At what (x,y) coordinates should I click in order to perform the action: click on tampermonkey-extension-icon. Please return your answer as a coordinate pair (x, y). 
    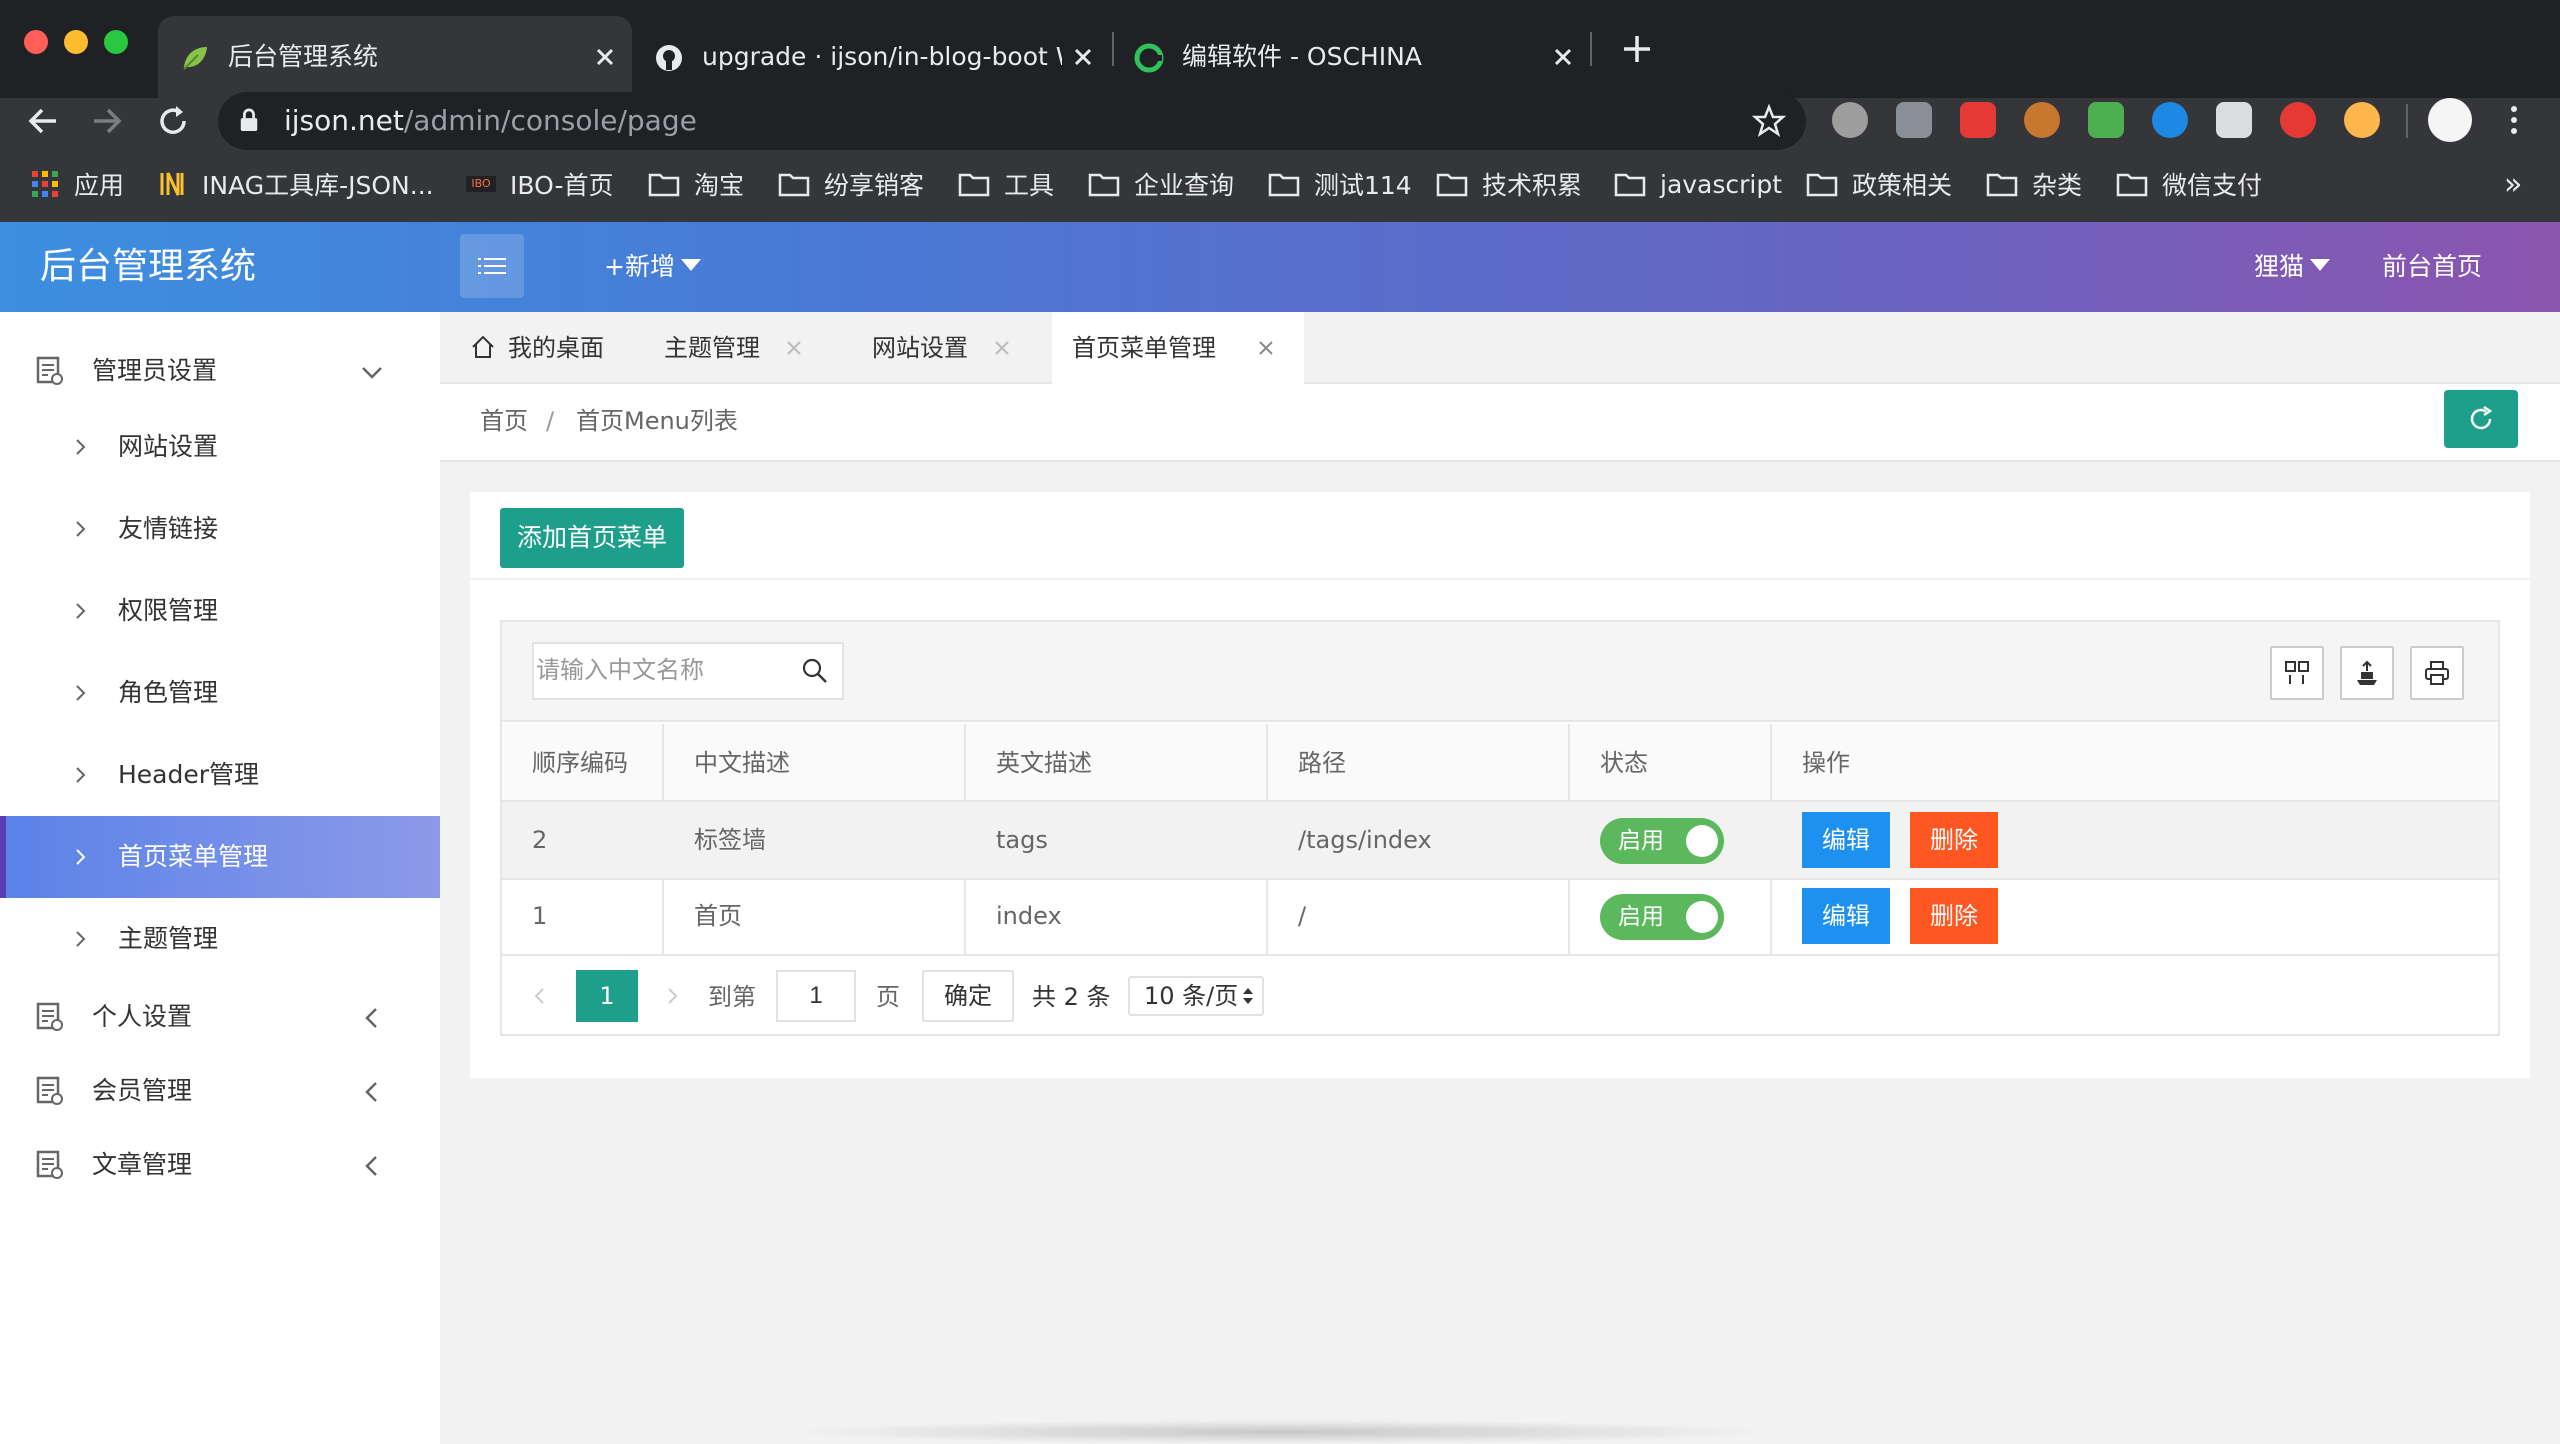
    Looking at the image, I should click on (1914, 120).